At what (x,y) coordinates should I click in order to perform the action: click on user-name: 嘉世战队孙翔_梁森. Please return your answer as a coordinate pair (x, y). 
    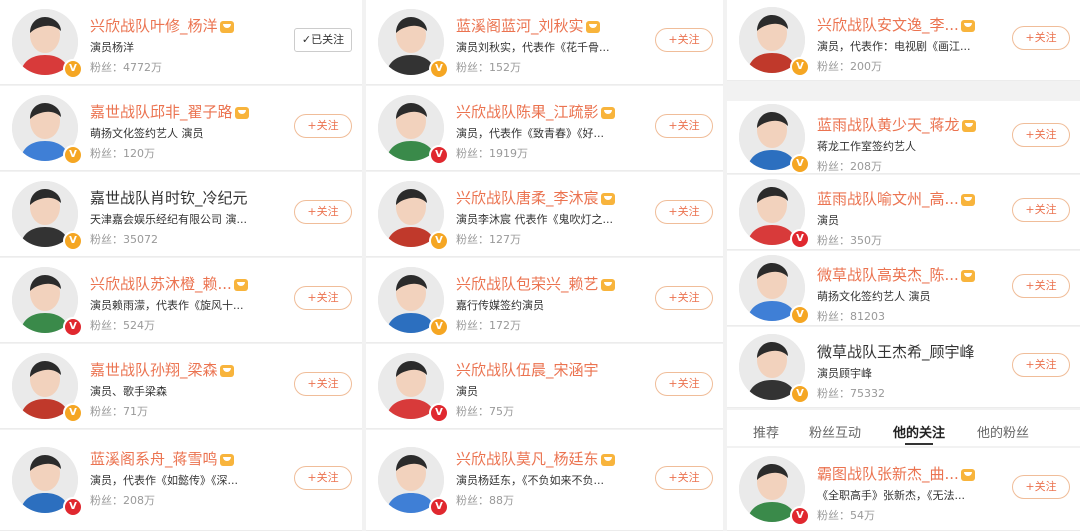
    Looking at the image, I should click on (162, 369).